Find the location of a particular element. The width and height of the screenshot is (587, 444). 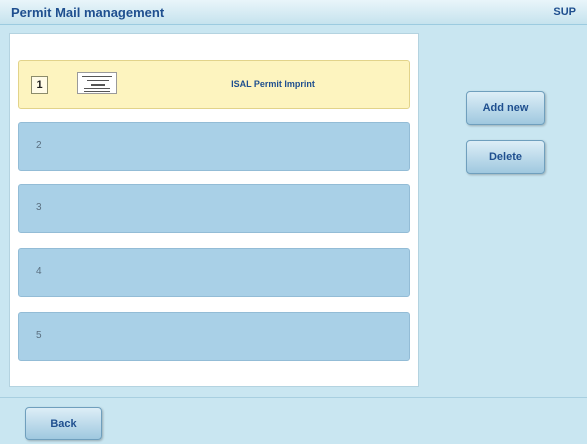

permit-slot-5: 5 is located at coordinates (214, 336).